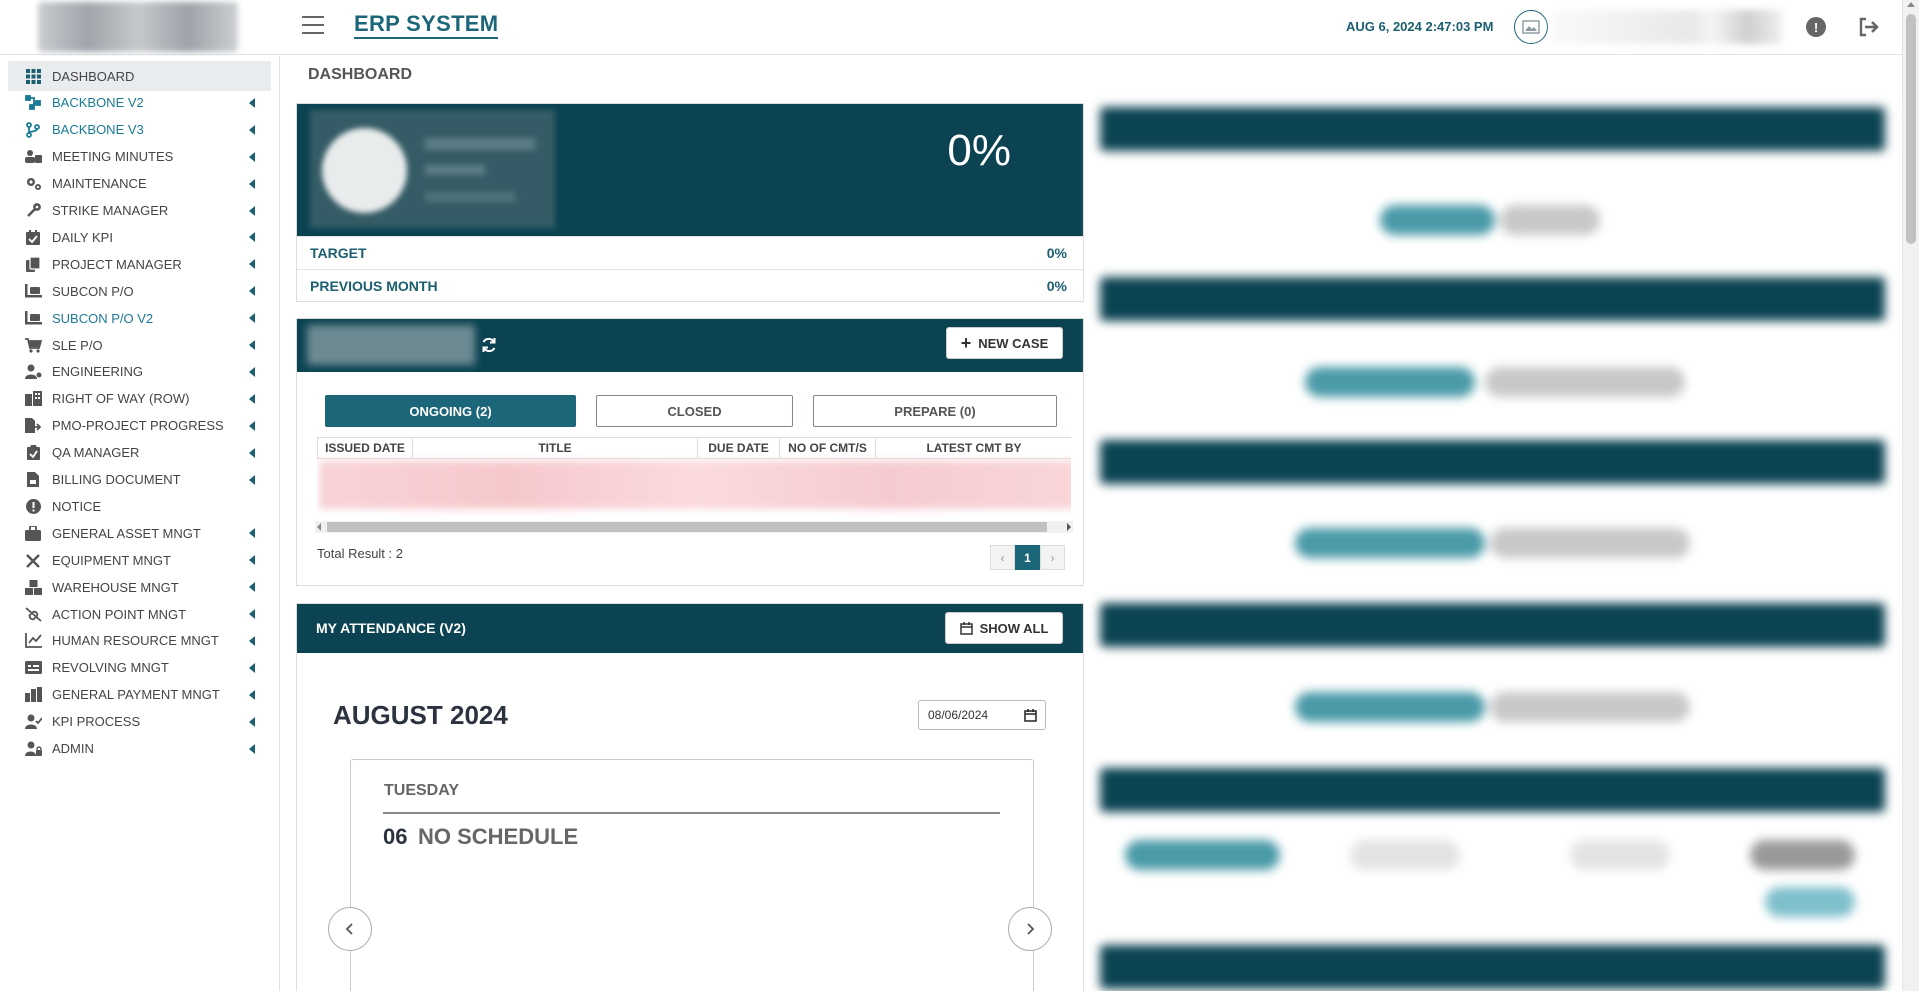 The image size is (1919, 991). What do you see at coordinates (973, 448) in the screenshot?
I see `column-header: LATEST CMT BY` at bounding box center [973, 448].